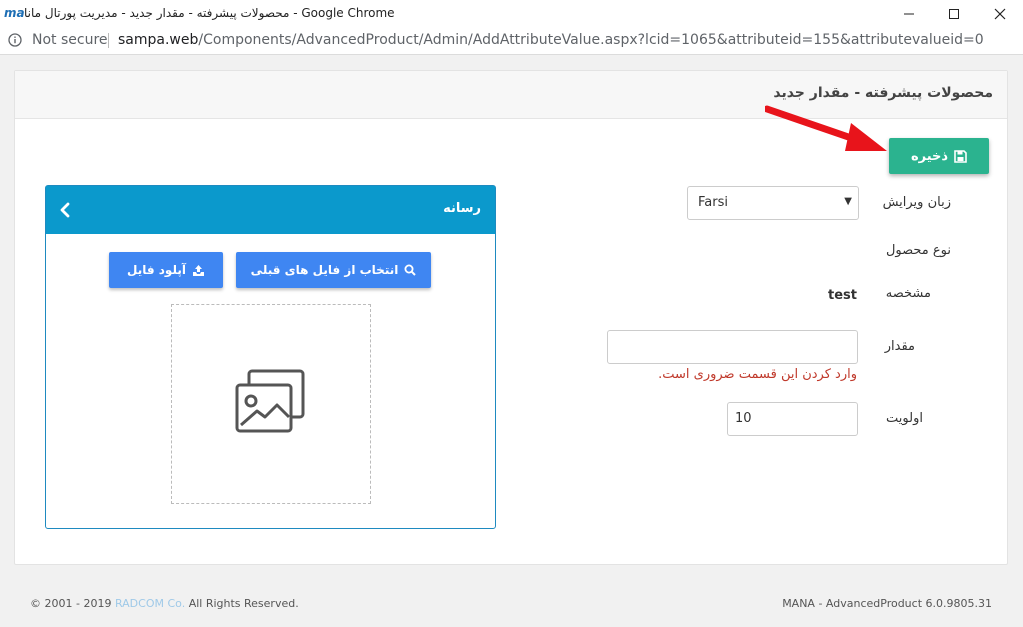 This screenshot has width=1023, height=627. I want to click on search-icon, so click(410, 270).